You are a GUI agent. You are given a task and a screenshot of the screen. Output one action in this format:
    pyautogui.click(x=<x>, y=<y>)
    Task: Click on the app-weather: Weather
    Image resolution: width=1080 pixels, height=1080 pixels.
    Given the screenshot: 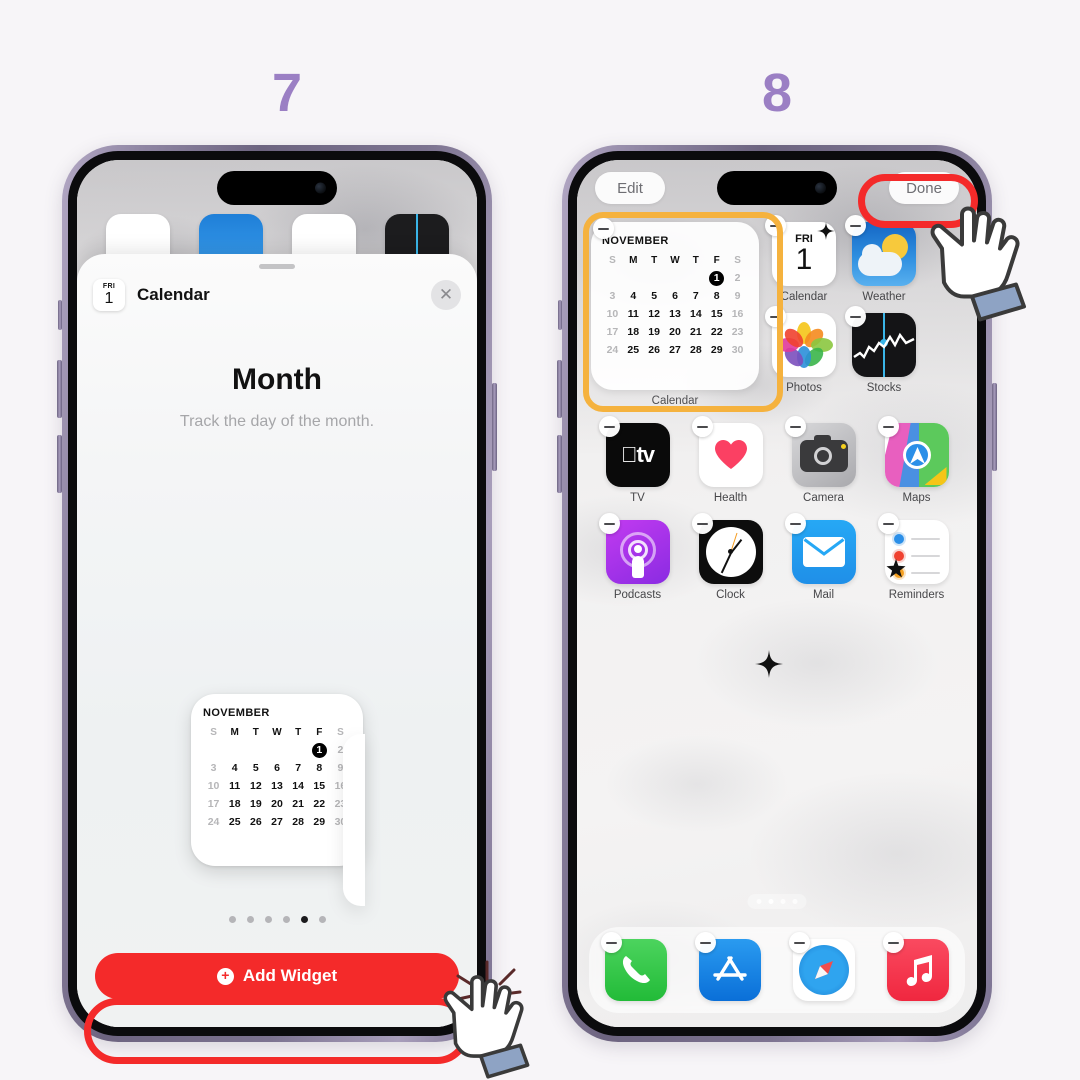 What is the action you would take?
    pyautogui.click(x=882, y=259)
    